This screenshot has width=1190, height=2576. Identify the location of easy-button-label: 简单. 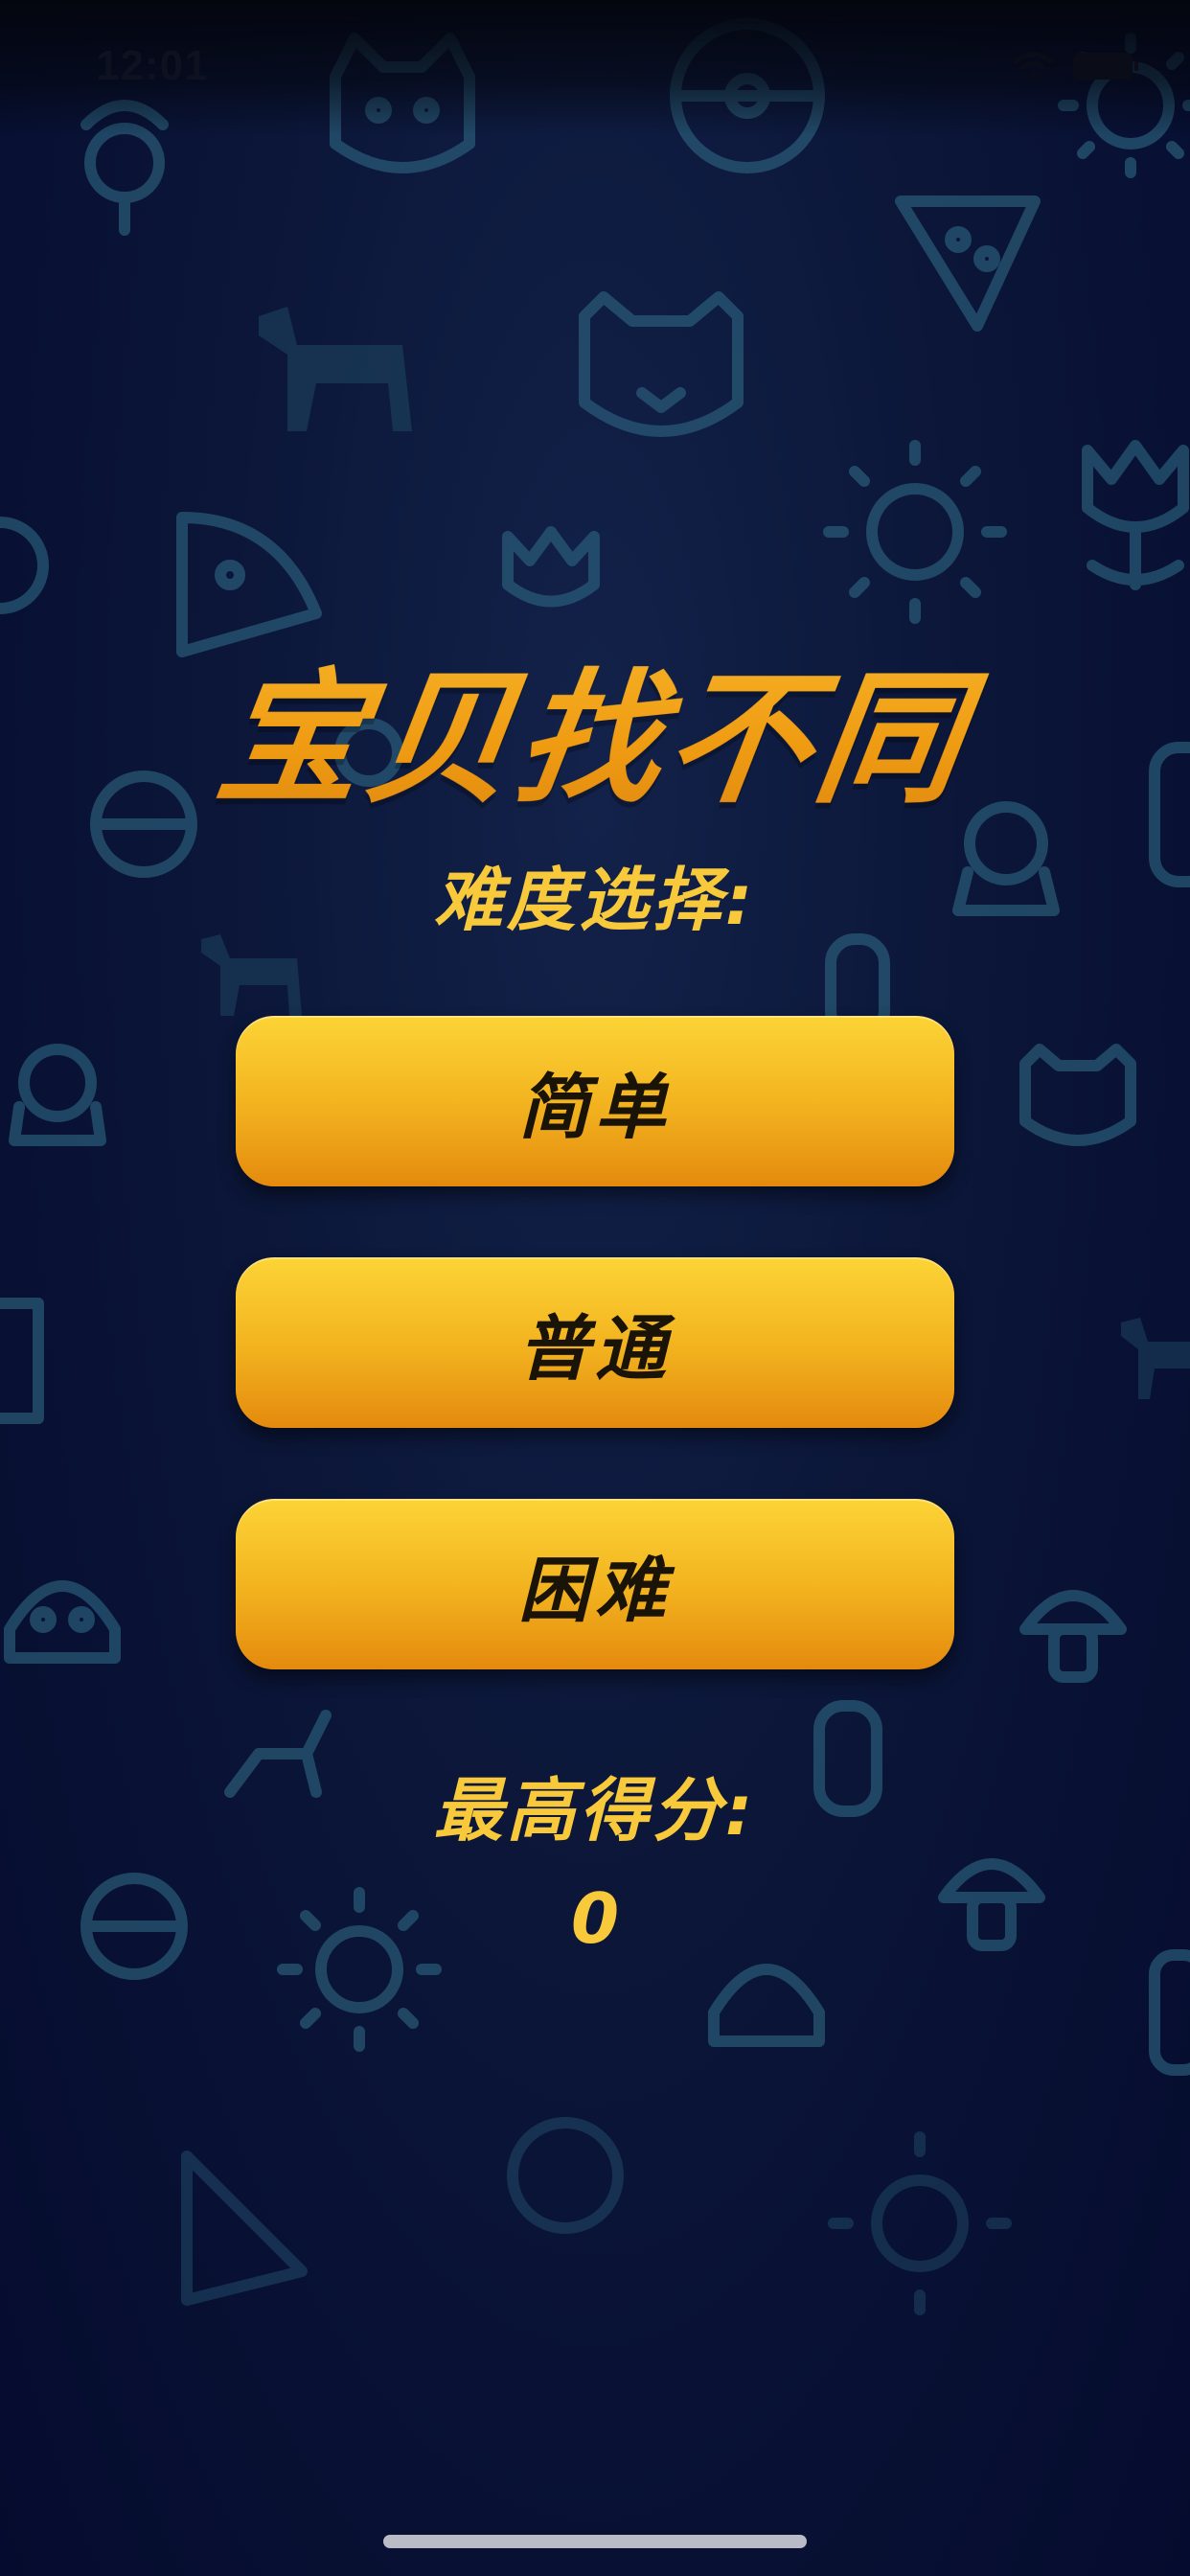
(595, 1107).